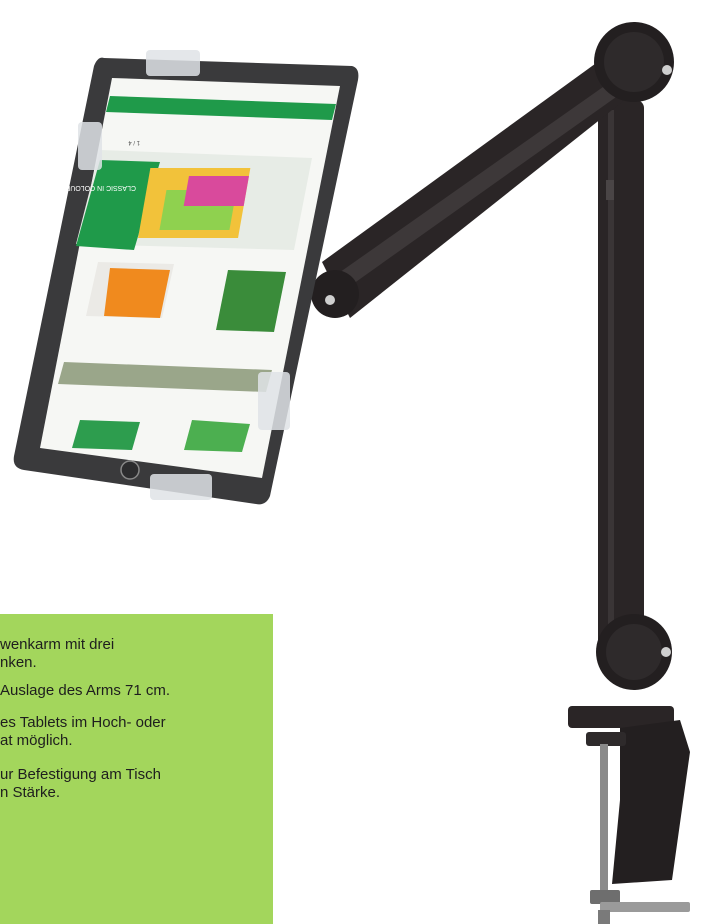  Describe the element at coordinates (83, 731) in the screenshot. I see `info-line-3: es Tablets im Hoch- oder at möglich.` at that location.